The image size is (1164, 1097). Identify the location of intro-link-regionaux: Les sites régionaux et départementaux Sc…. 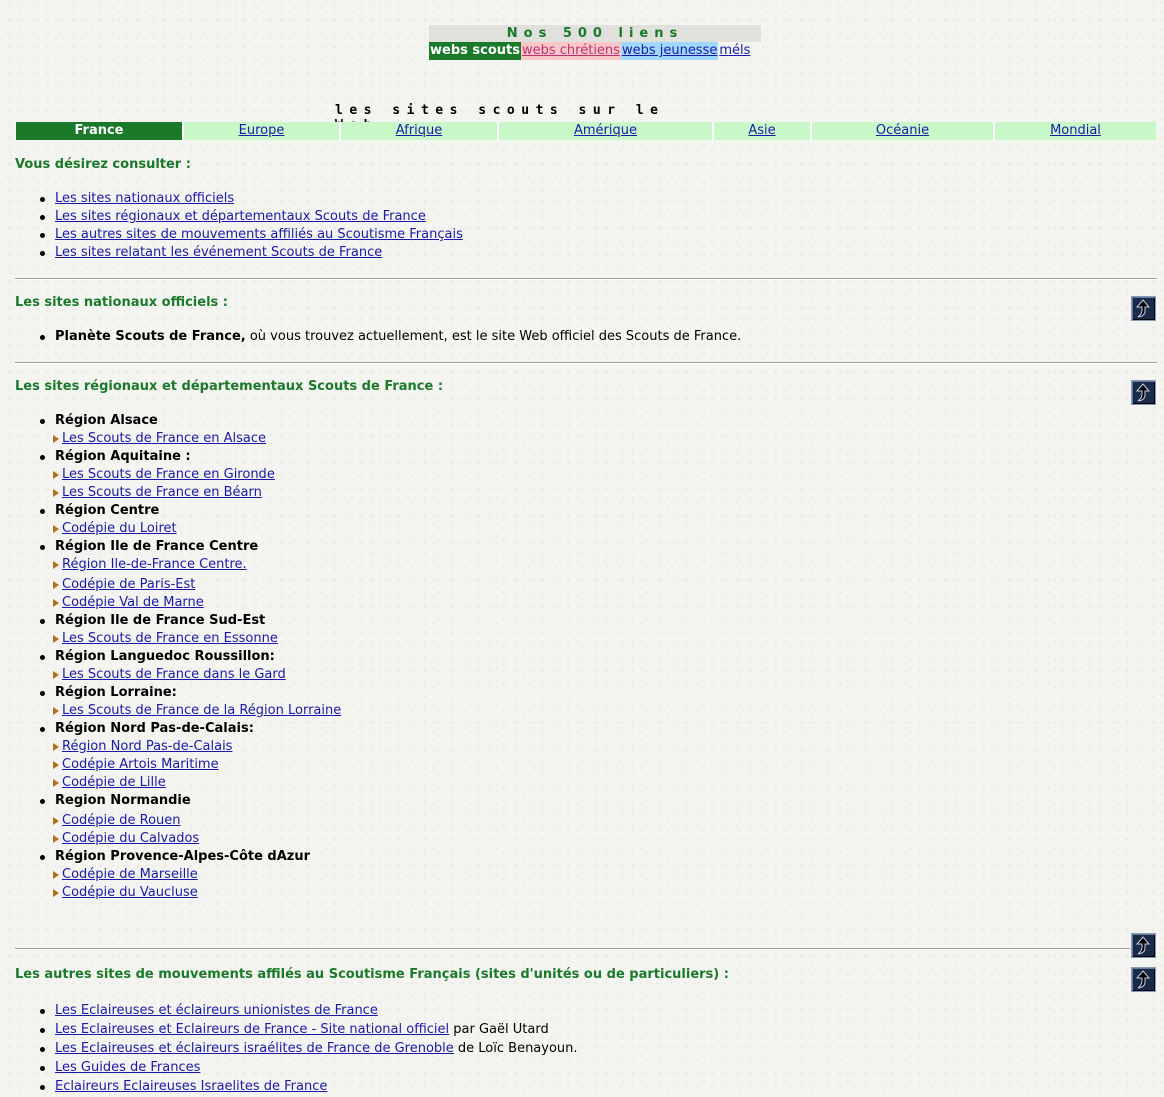
(240, 216).